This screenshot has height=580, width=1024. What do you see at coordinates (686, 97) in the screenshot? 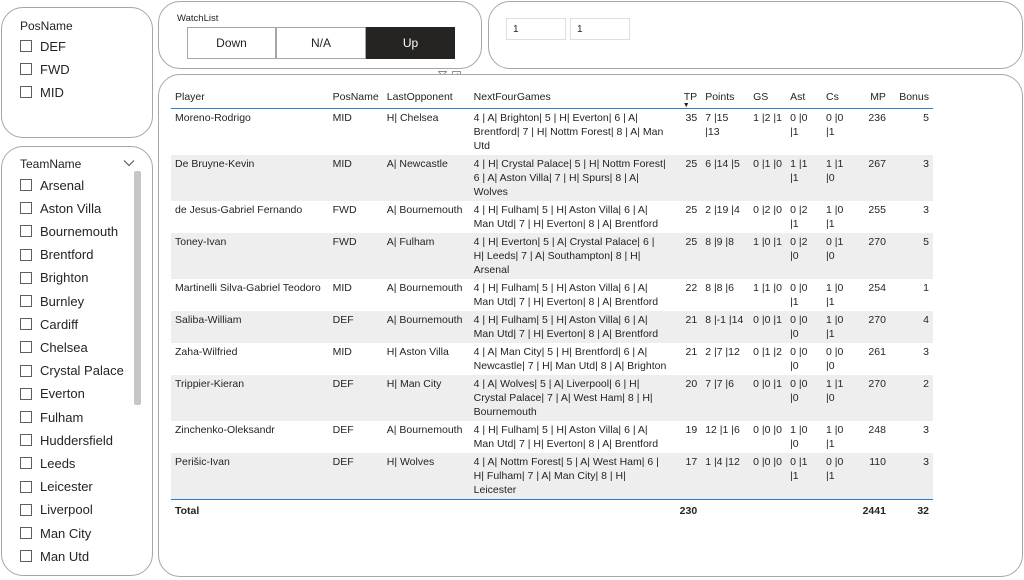
I see `column-header-tp: TP ▼` at bounding box center [686, 97].